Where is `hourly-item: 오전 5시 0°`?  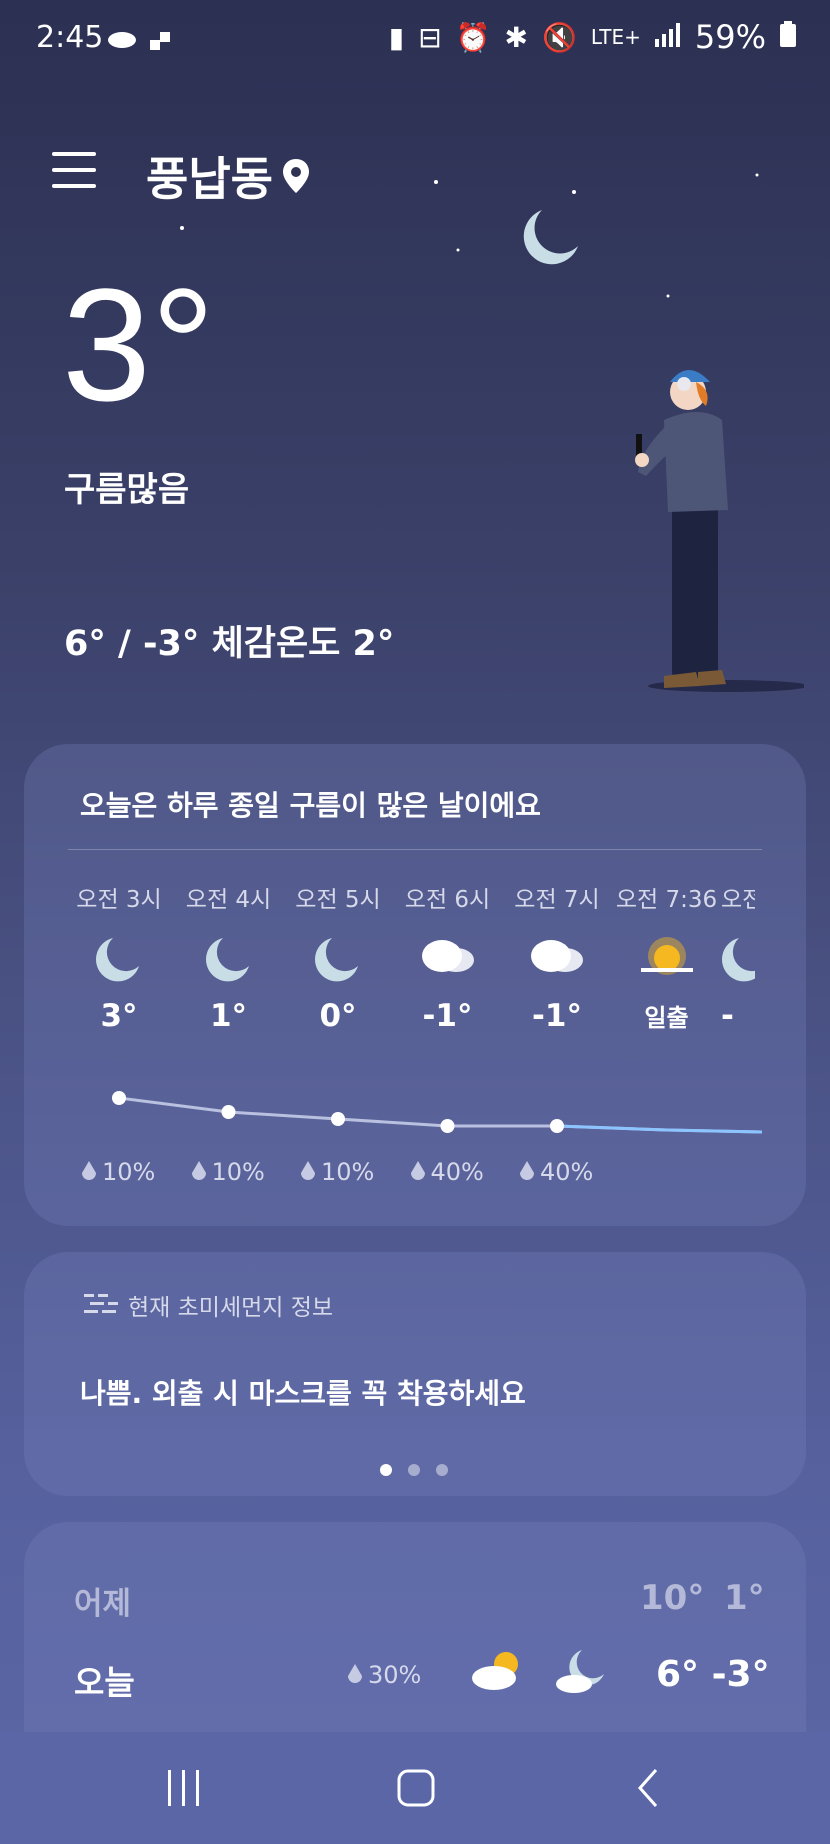
hourly-item: 오전 5시 0° is located at coordinates (338, 957).